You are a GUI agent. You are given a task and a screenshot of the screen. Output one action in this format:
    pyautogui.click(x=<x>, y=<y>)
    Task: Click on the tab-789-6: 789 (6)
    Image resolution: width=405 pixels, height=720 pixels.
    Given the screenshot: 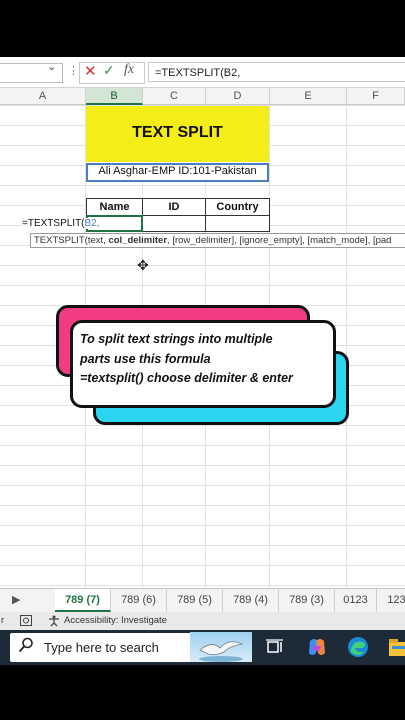 What is the action you would take?
    pyautogui.click(x=139, y=600)
    